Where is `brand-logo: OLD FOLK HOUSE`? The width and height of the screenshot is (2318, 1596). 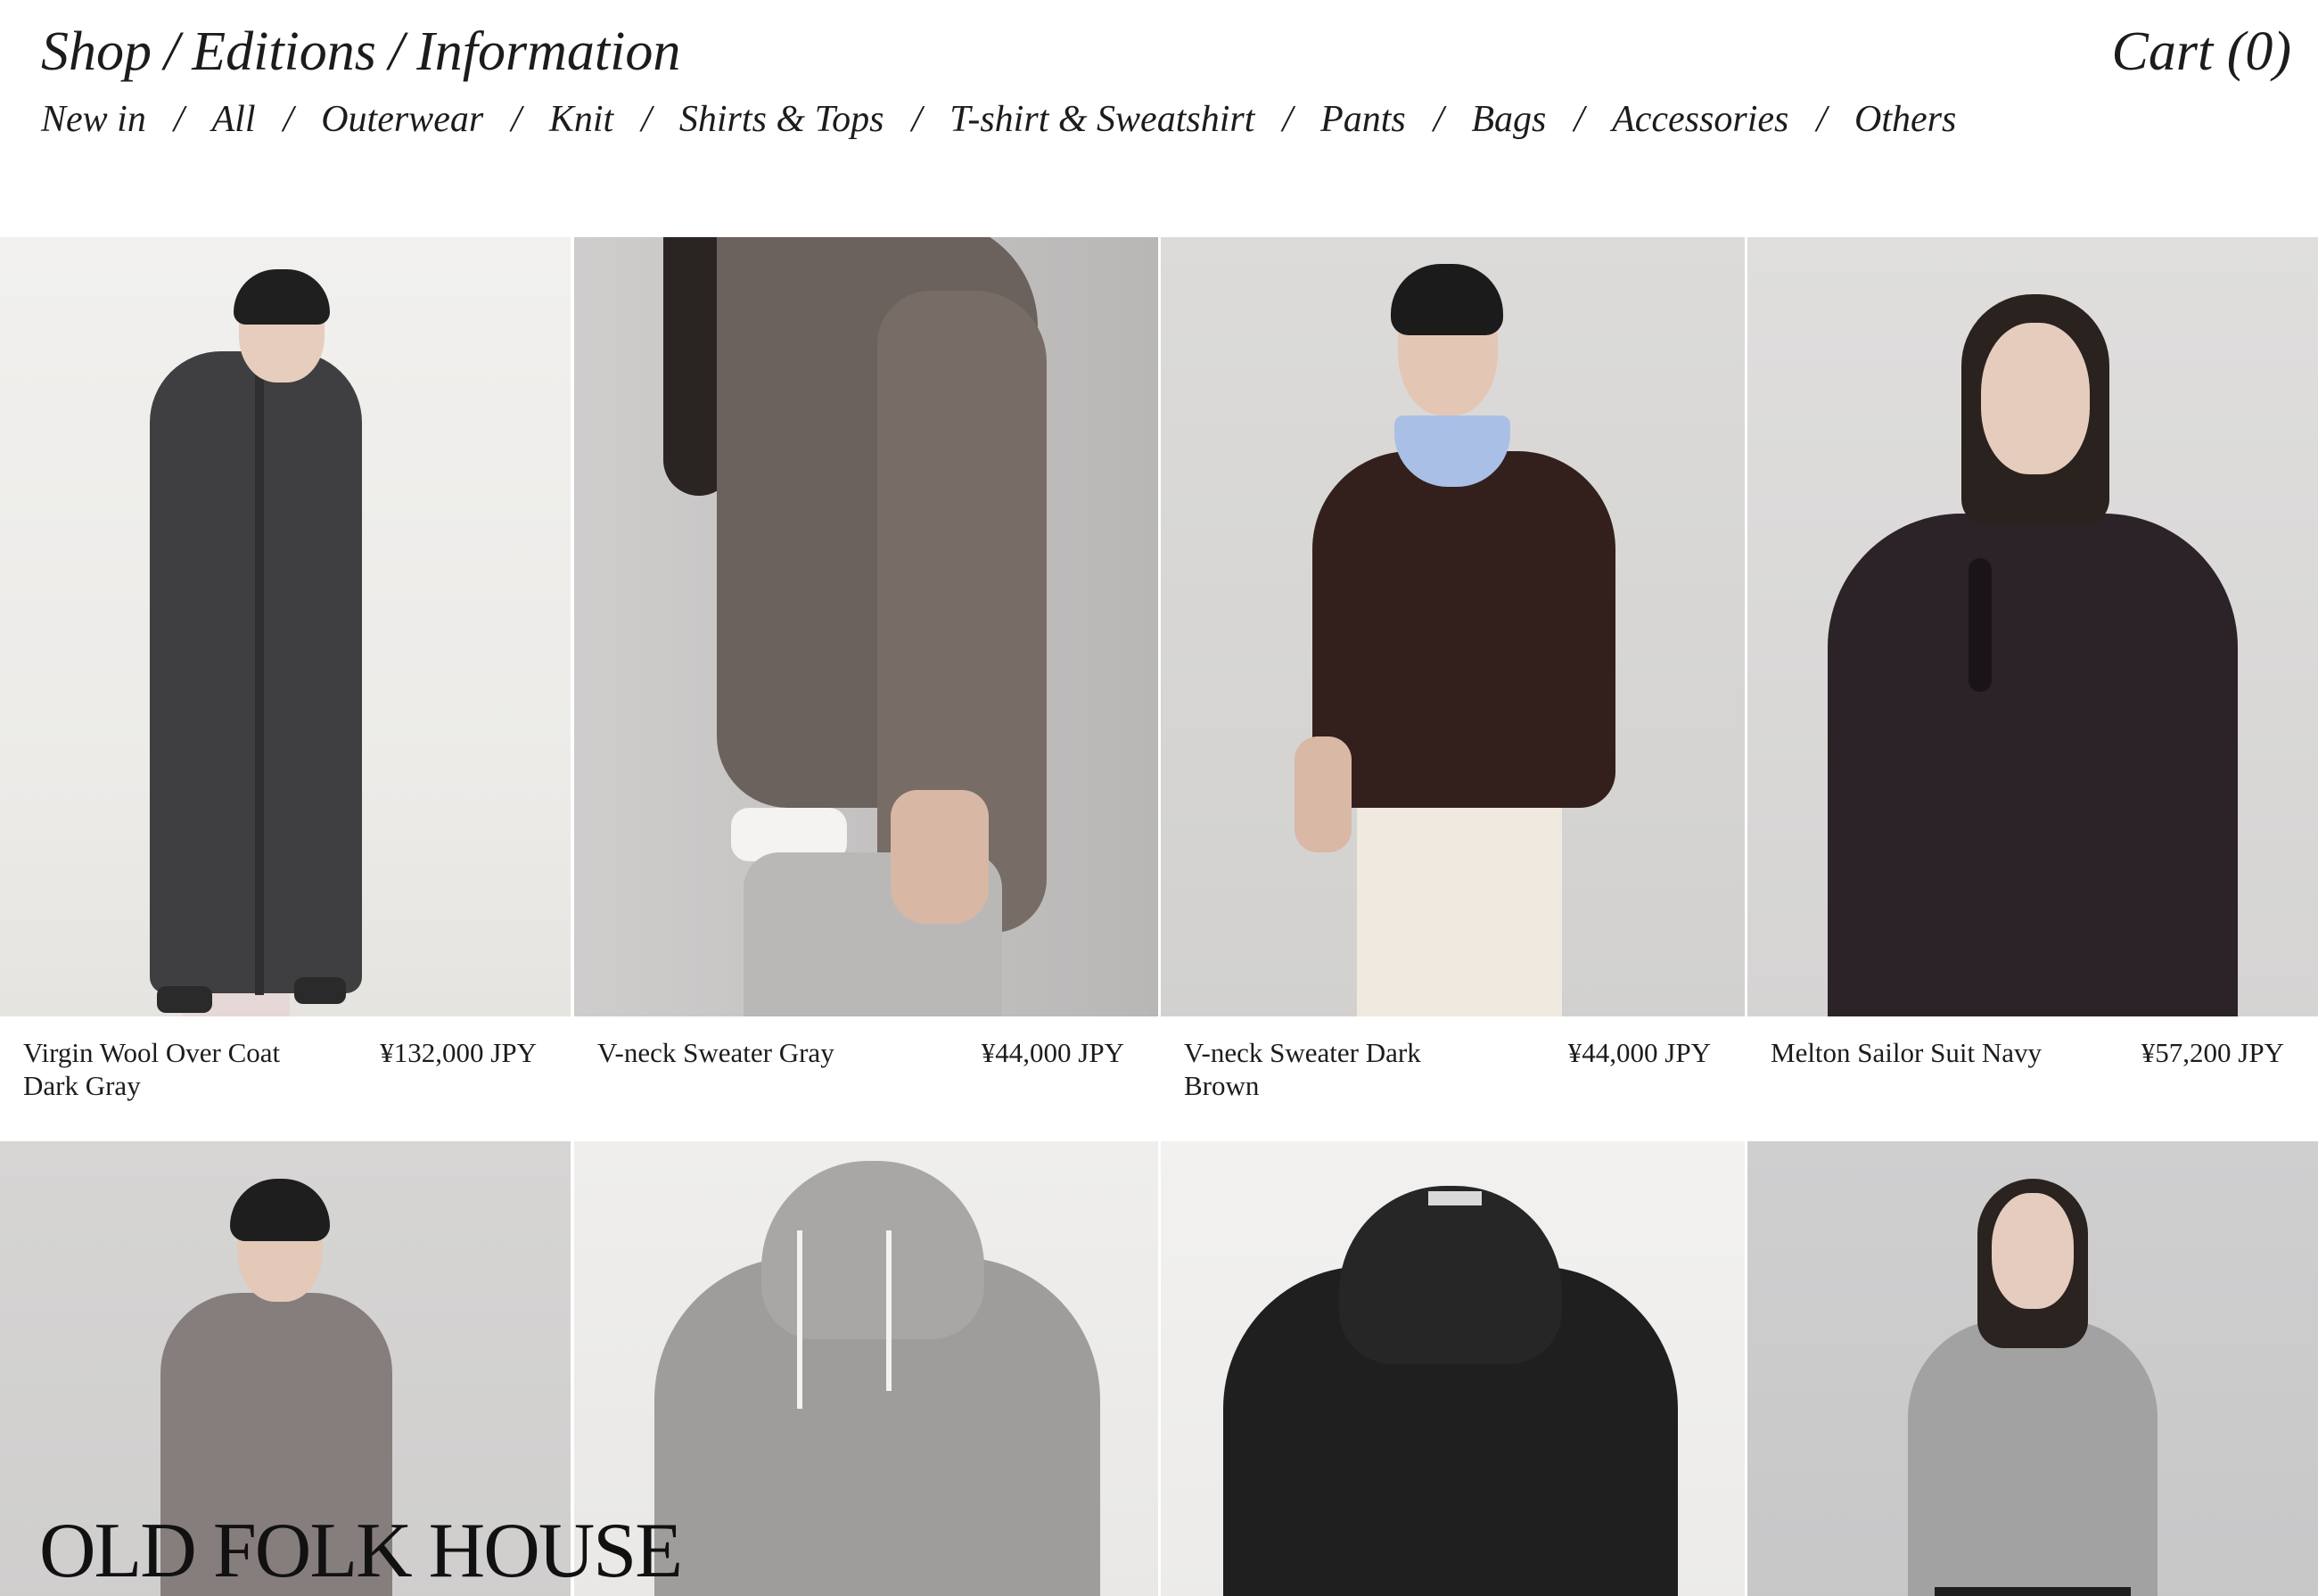
brand-logo: OLD FOLK HOUSE is located at coordinates (361, 1551).